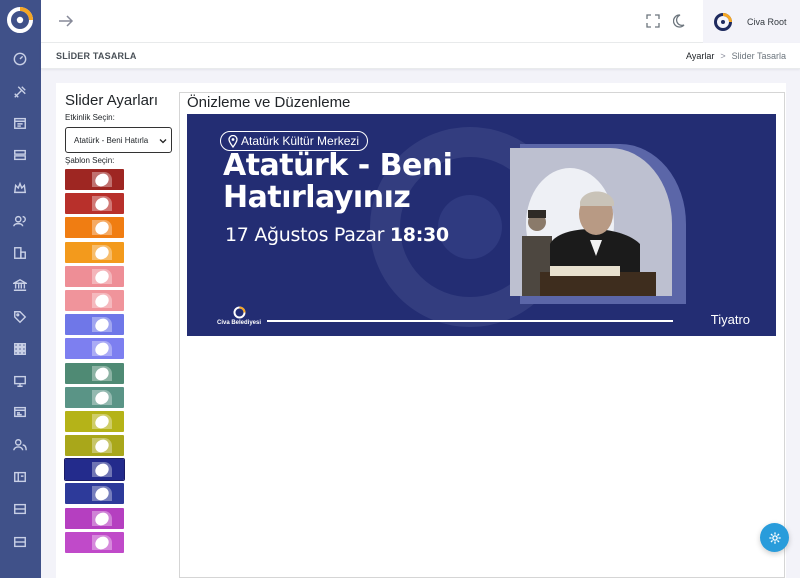 This screenshot has width=800, height=578. I want to click on gear-icon, so click(774, 537).